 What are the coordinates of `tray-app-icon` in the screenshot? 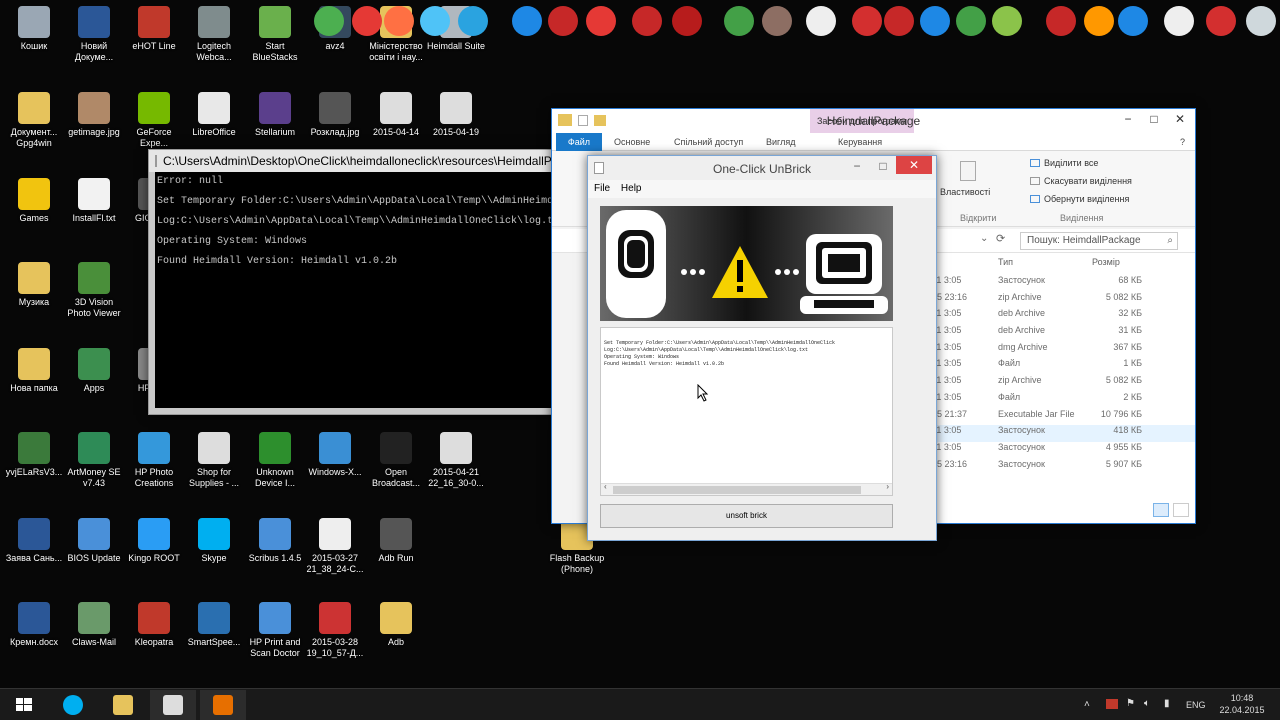 It's located at (1112, 704).